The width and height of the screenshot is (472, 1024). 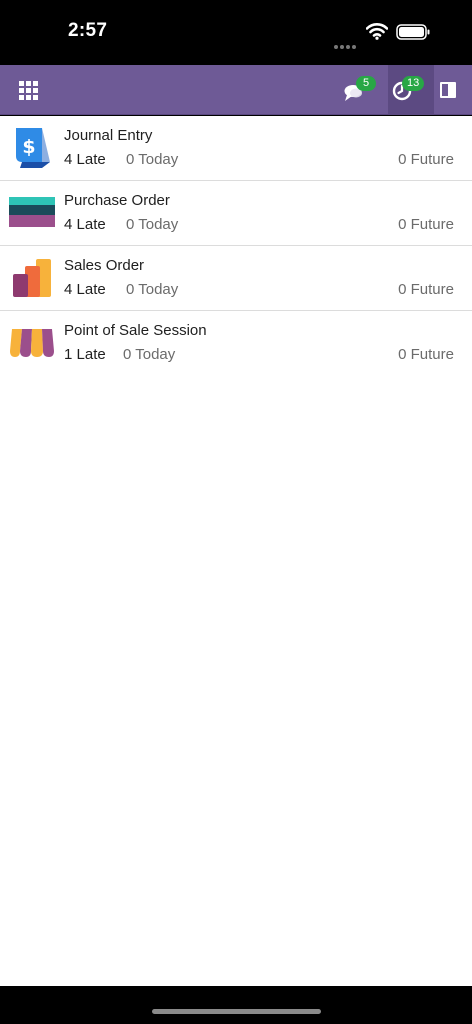 I want to click on cellular-signal-icon, so click(x=346, y=42).